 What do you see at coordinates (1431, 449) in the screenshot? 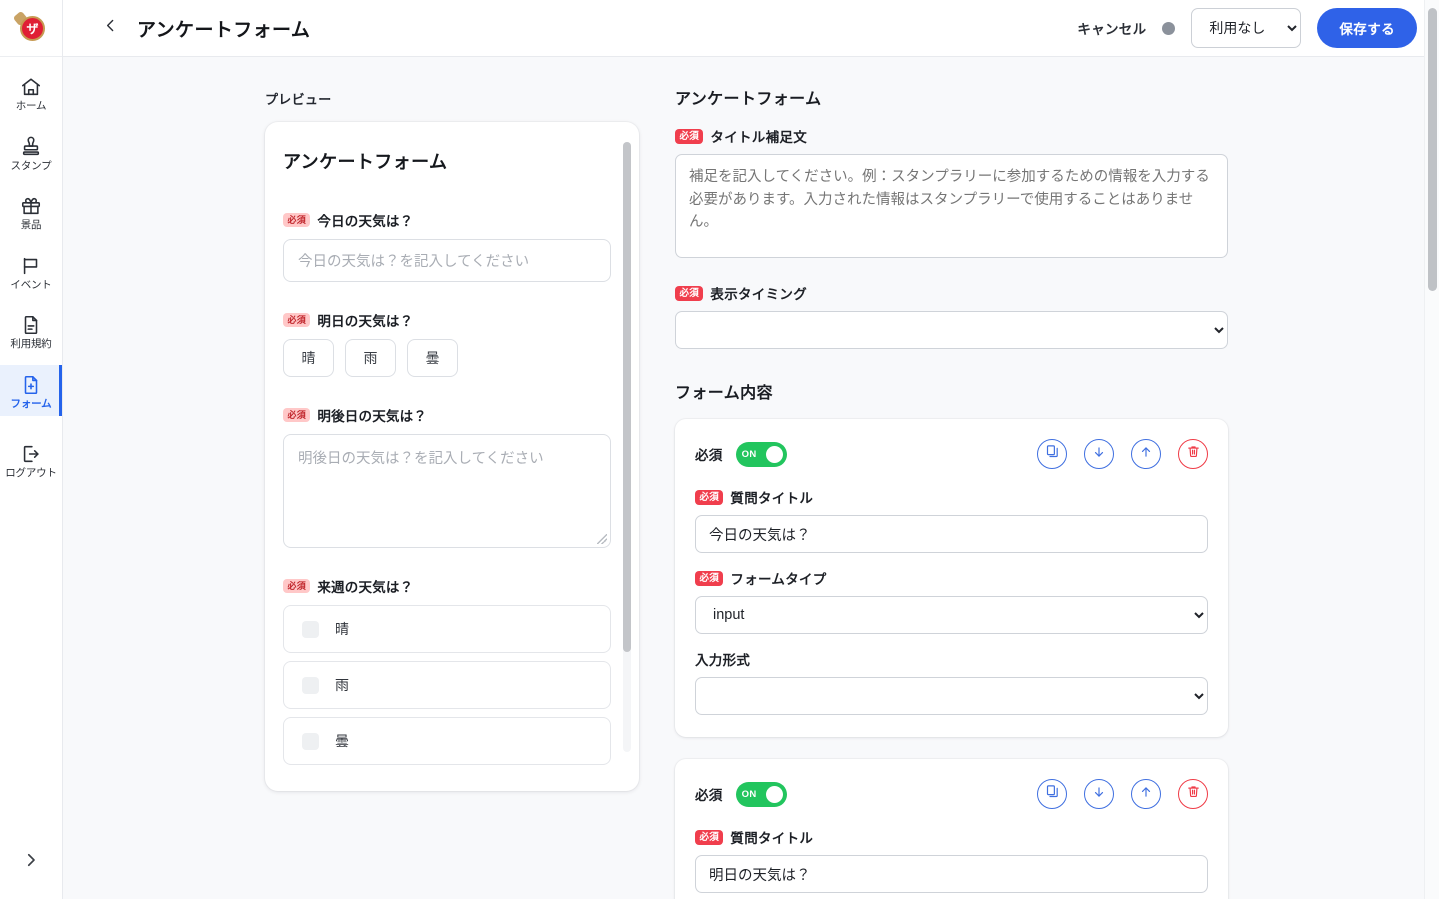
I see `page-scrollbar` at bounding box center [1431, 449].